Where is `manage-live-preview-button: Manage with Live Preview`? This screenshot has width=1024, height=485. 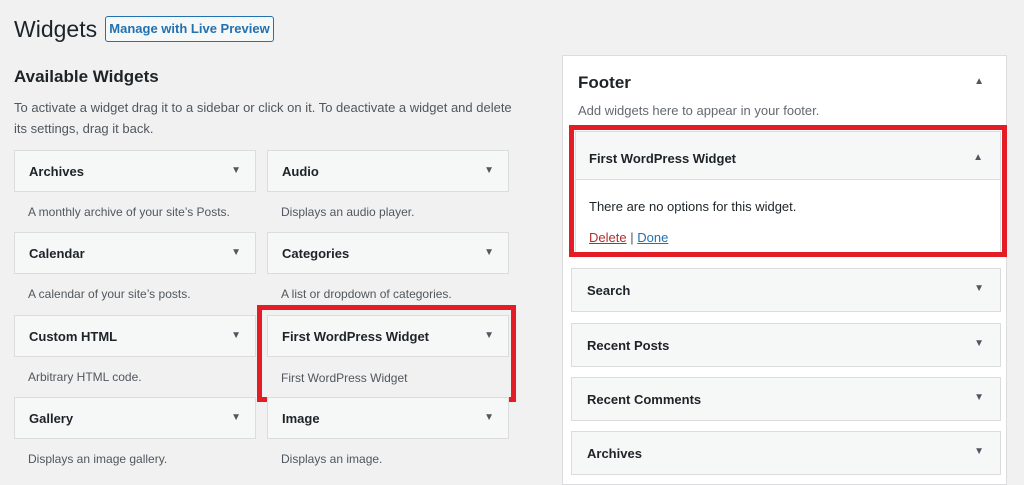 manage-live-preview-button: Manage with Live Preview is located at coordinates (189, 29).